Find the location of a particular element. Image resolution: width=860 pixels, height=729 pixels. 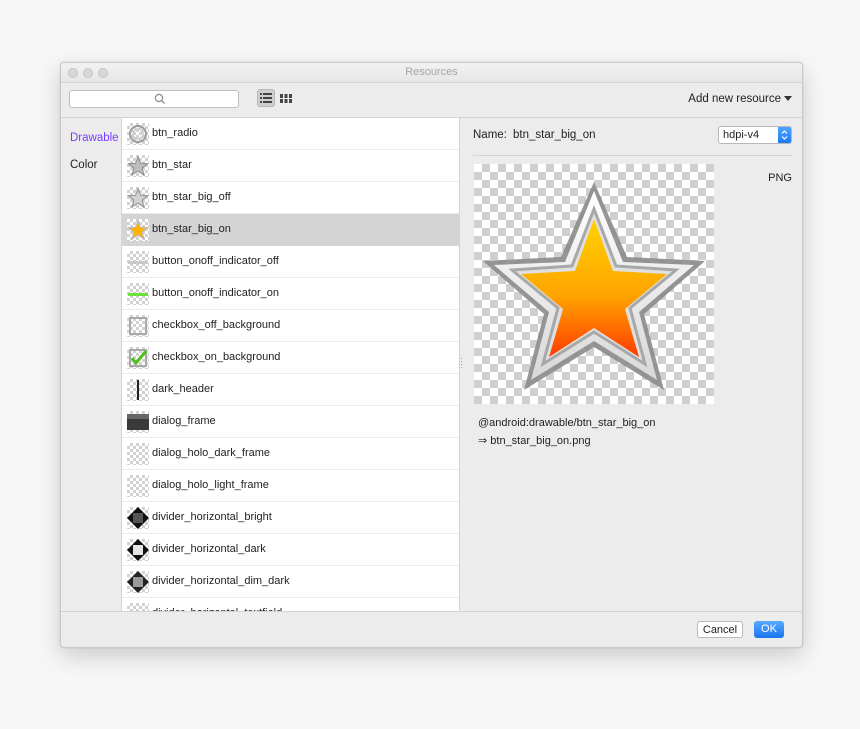

list-item-btn-star-big-on: btn_star_big_on is located at coordinates (290, 230).